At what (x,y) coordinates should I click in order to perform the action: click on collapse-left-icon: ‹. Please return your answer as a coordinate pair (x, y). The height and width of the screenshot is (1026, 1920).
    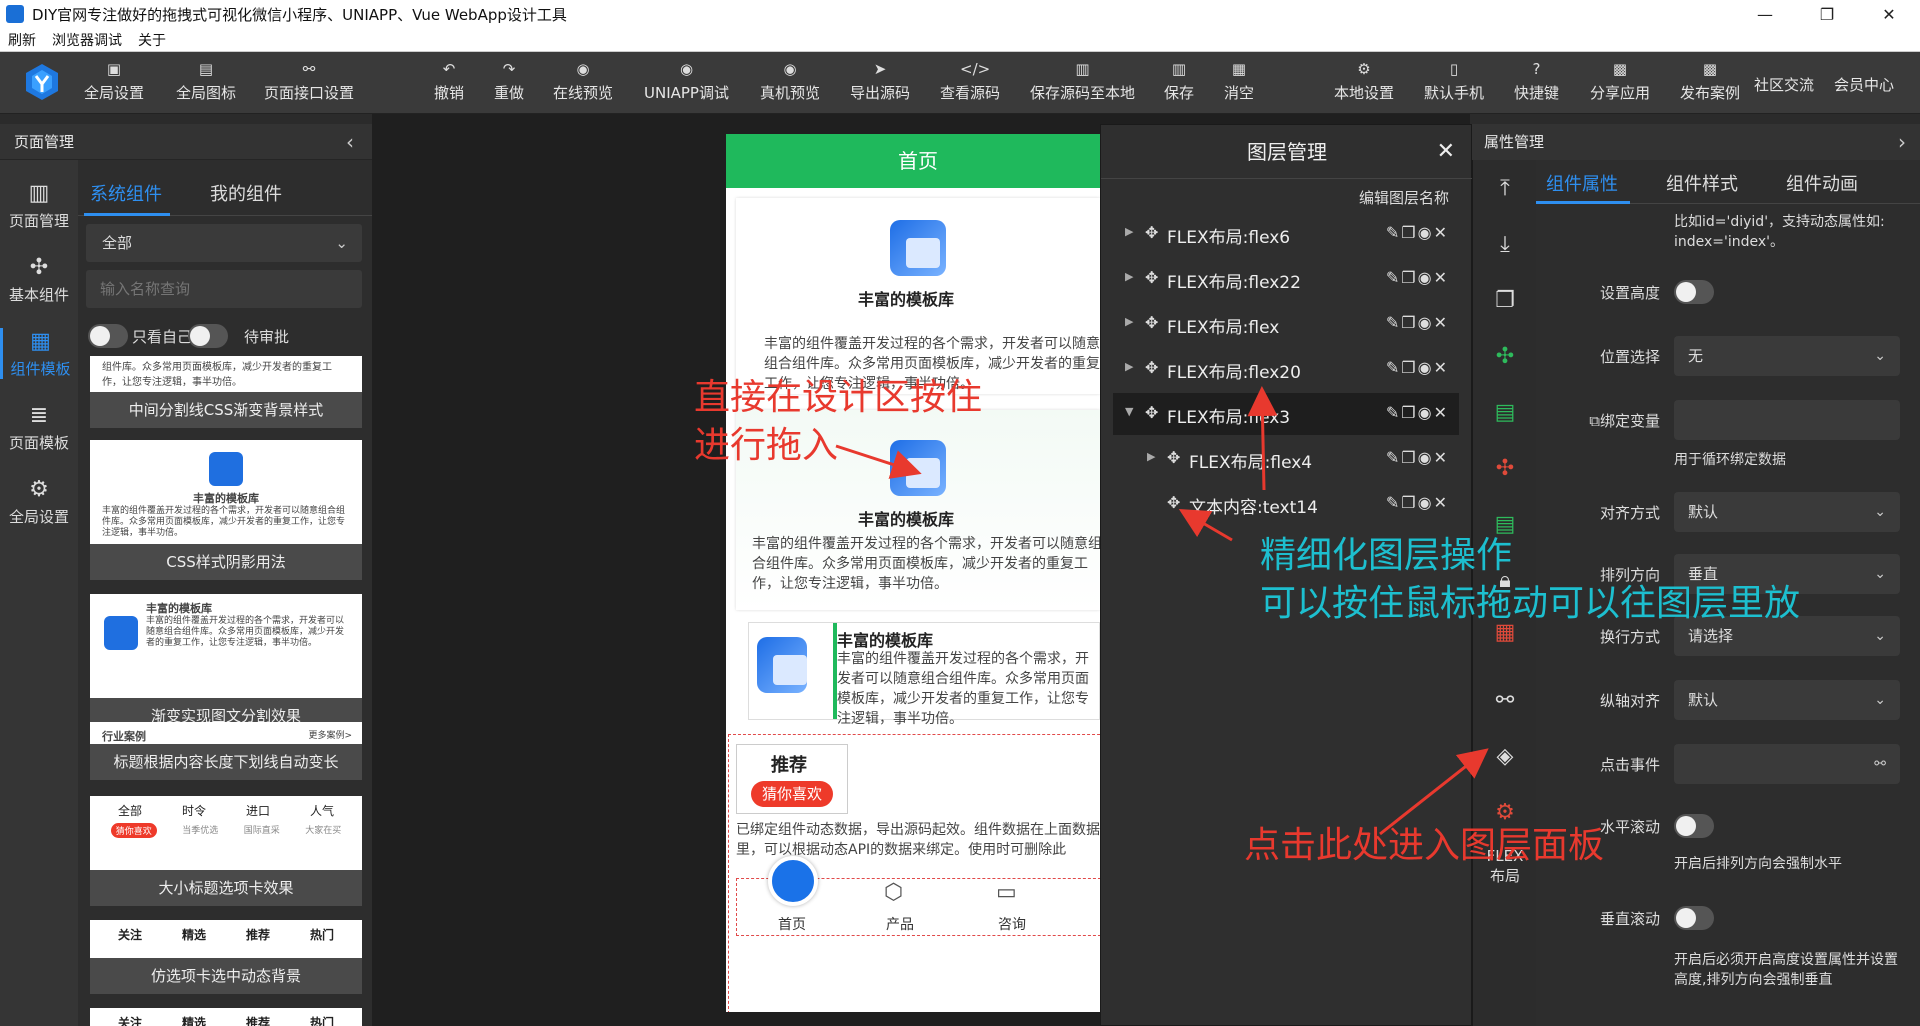
    Looking at the image, I should click on (350, 142).